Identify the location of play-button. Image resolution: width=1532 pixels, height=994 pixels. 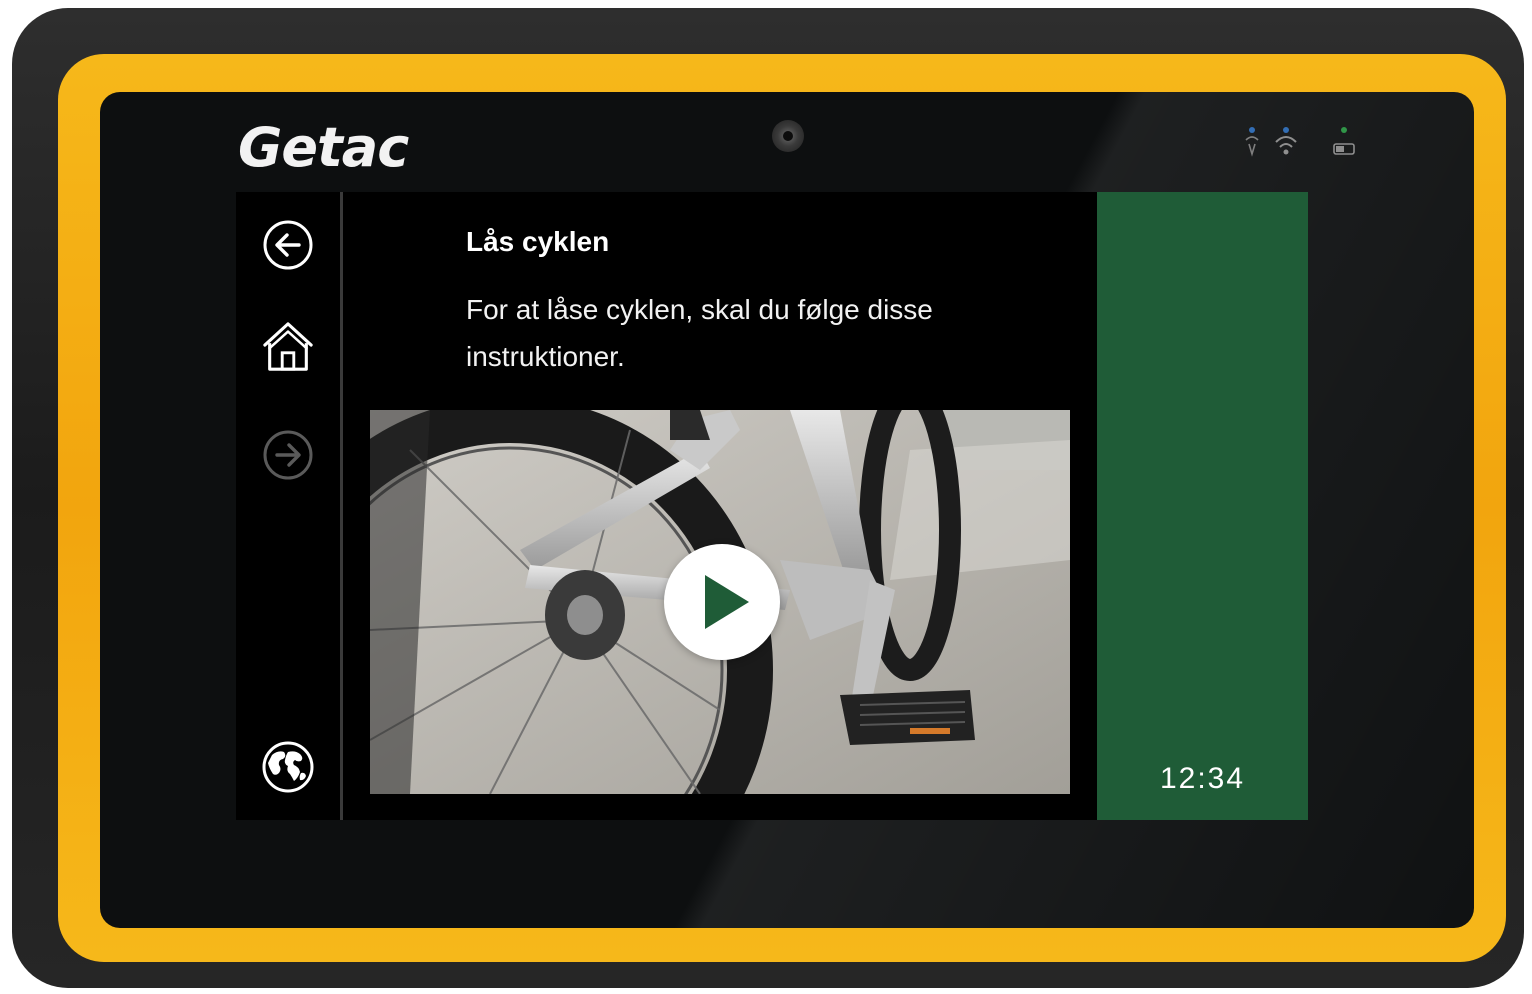
(722, 602).